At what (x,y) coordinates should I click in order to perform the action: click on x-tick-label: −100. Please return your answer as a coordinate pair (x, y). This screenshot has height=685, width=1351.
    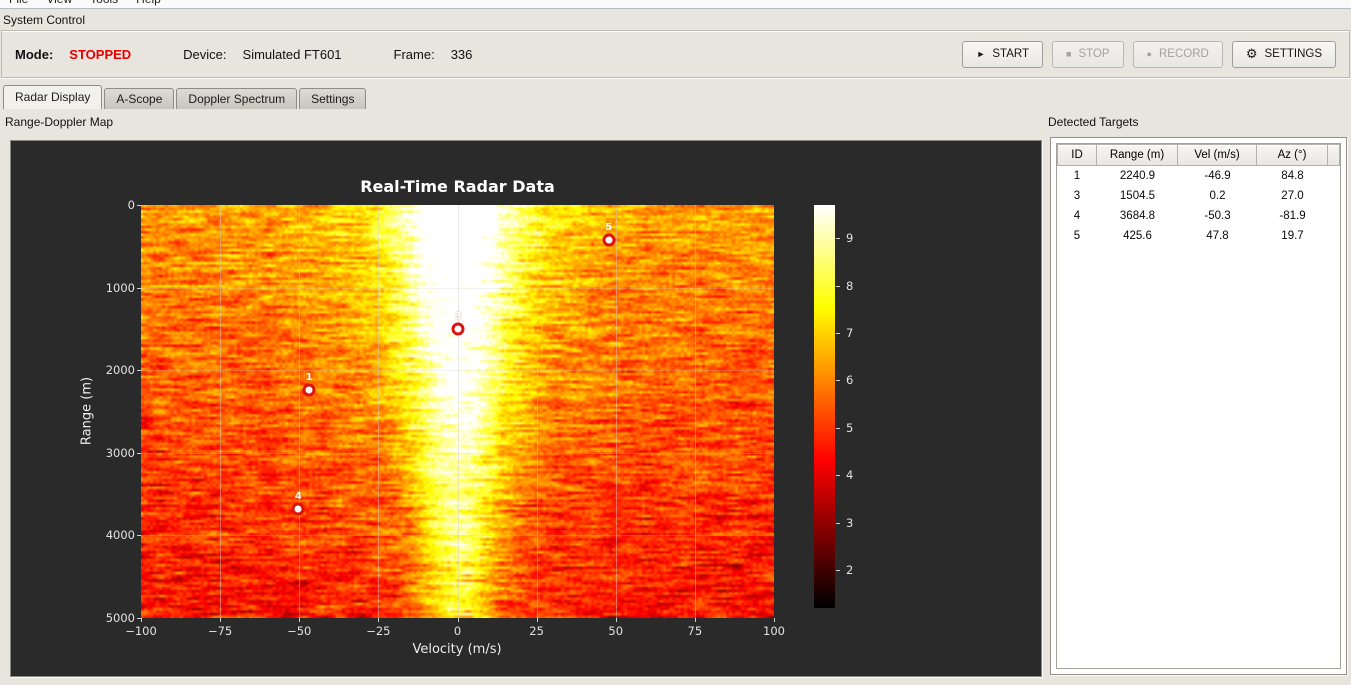
    Looking at the image, I should click on (141, 631).